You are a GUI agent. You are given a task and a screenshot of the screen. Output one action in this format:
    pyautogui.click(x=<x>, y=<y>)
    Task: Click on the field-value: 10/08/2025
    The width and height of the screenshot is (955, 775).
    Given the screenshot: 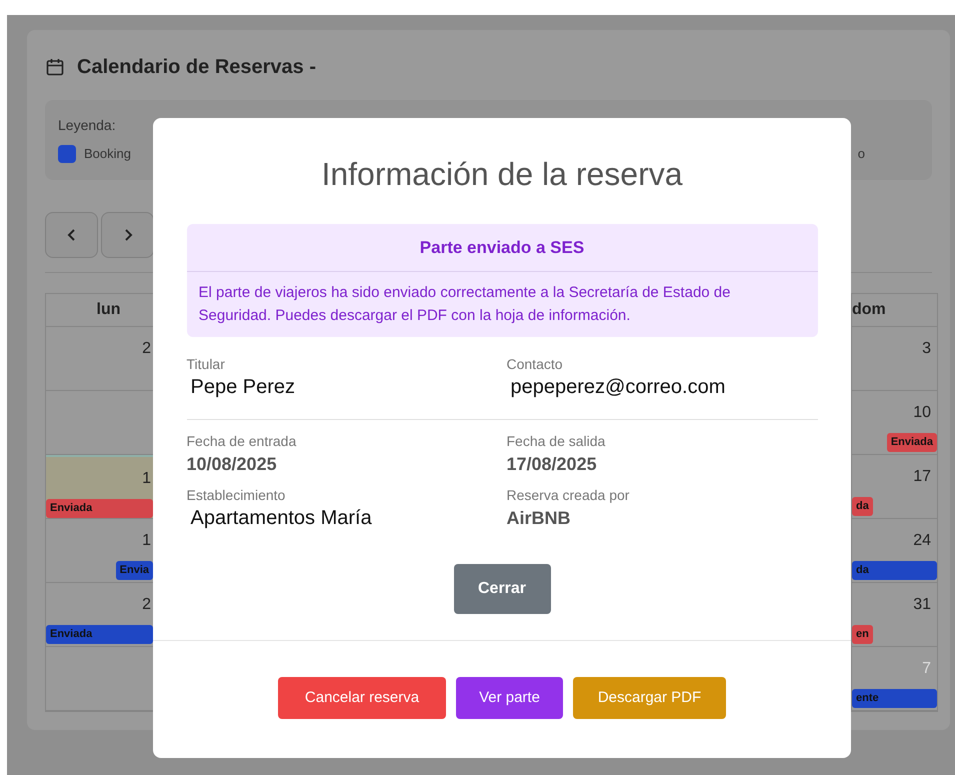 What is the action you would take?
    pyautogui.click(x=232, y=464)
    